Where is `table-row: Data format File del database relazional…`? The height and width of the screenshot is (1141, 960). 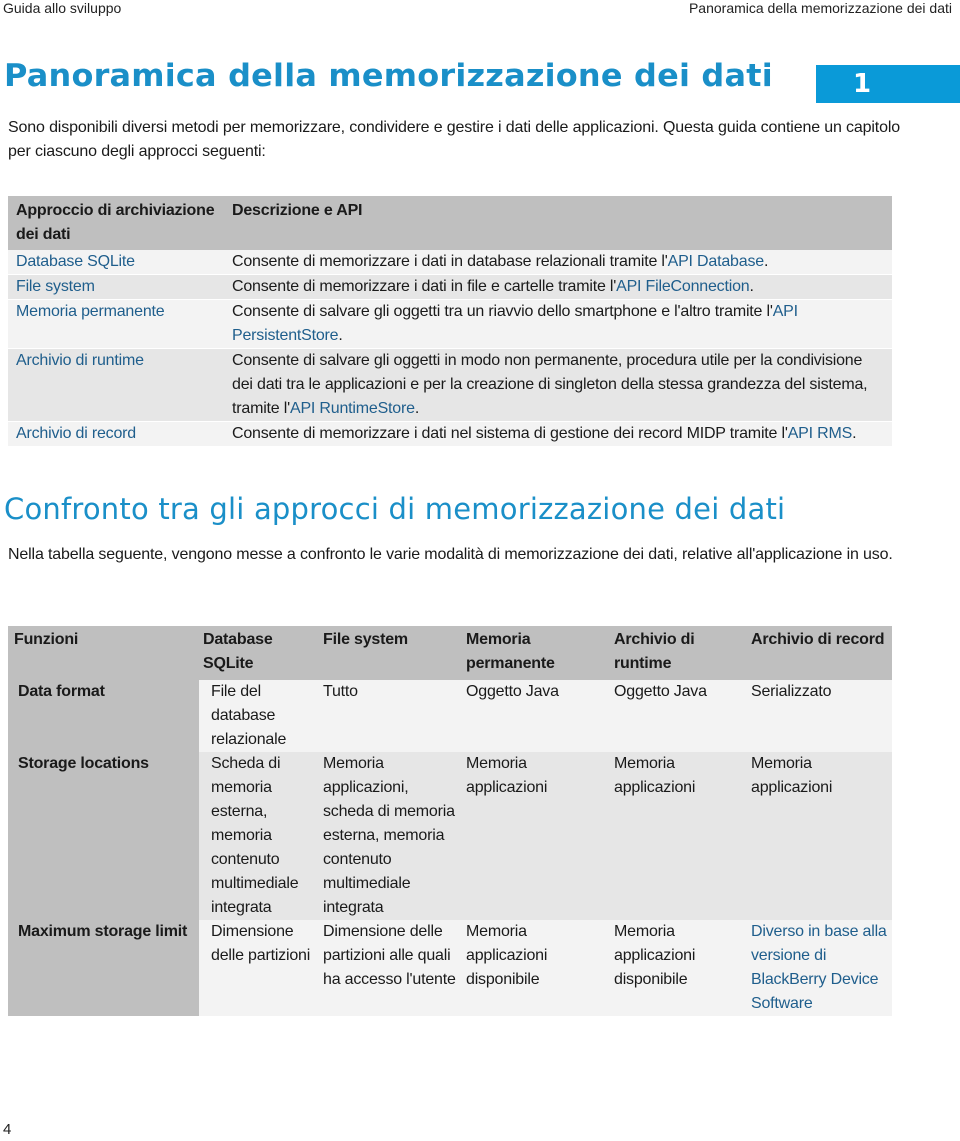 table-row: Data format File del database relazional… is located at coordinates (450, 716).